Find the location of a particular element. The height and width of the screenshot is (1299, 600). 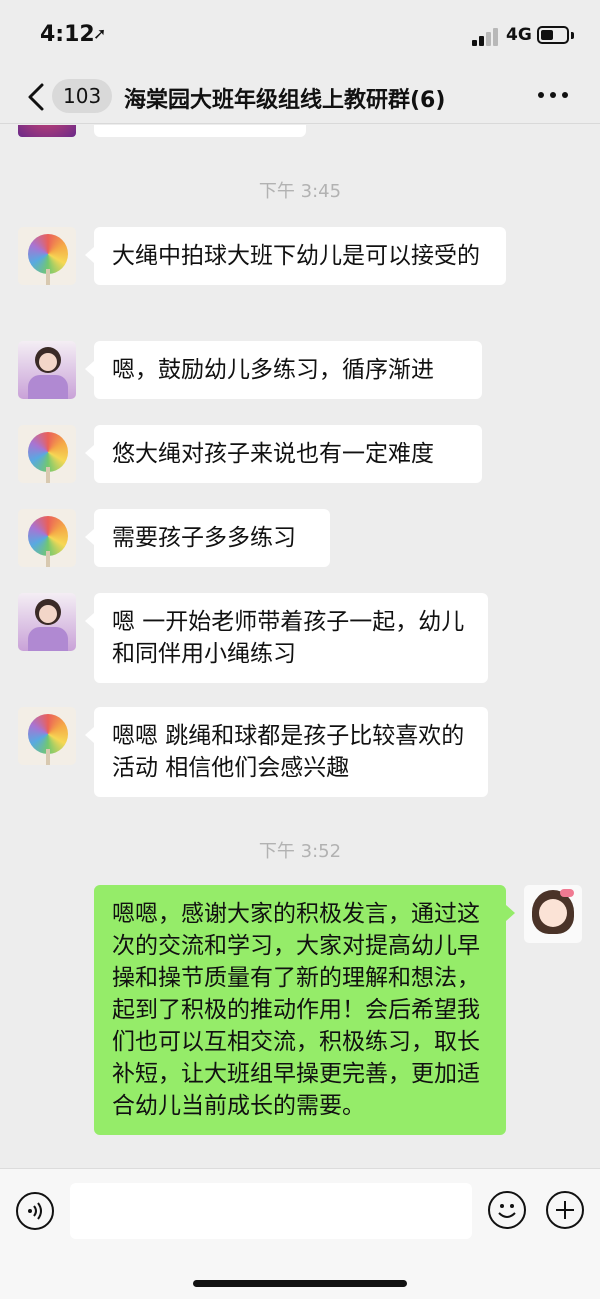

battery-tip is located at coordinates (572, 35).